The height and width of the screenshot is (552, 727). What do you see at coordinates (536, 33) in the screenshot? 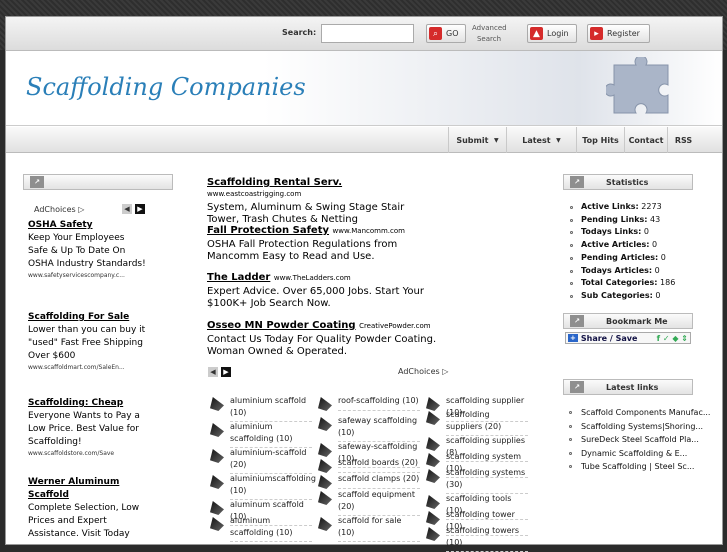
I see `user-icon: ▲` at bounding box center [536, 33].